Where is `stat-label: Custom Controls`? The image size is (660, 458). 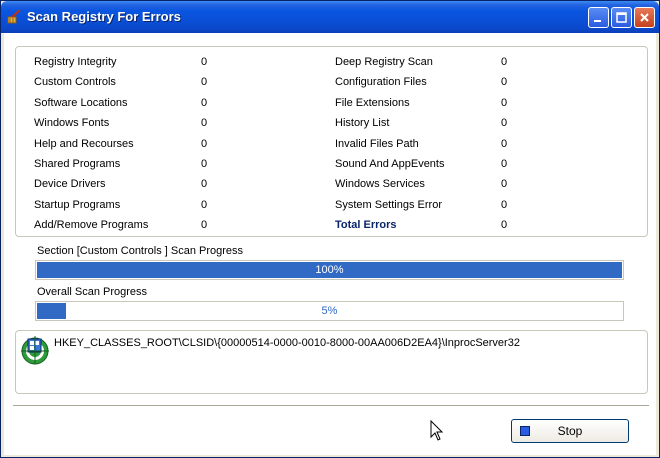 stat-label: Custom Controls is located at coordinates (75, 82).